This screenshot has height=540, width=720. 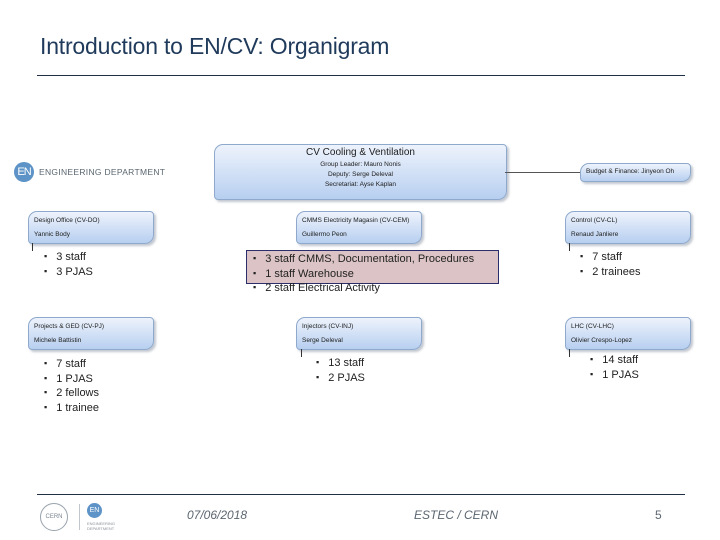 I want to click on bullet-list-projects: 7 staff 1 PJAS 2 fellows 1 trainee, so click(x=71, y=386).